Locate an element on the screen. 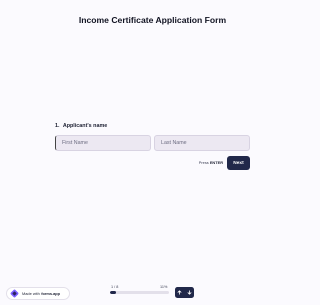 The height and width of the screenshot is (305, 320). next-question-button is located at coordinates (190, 292).